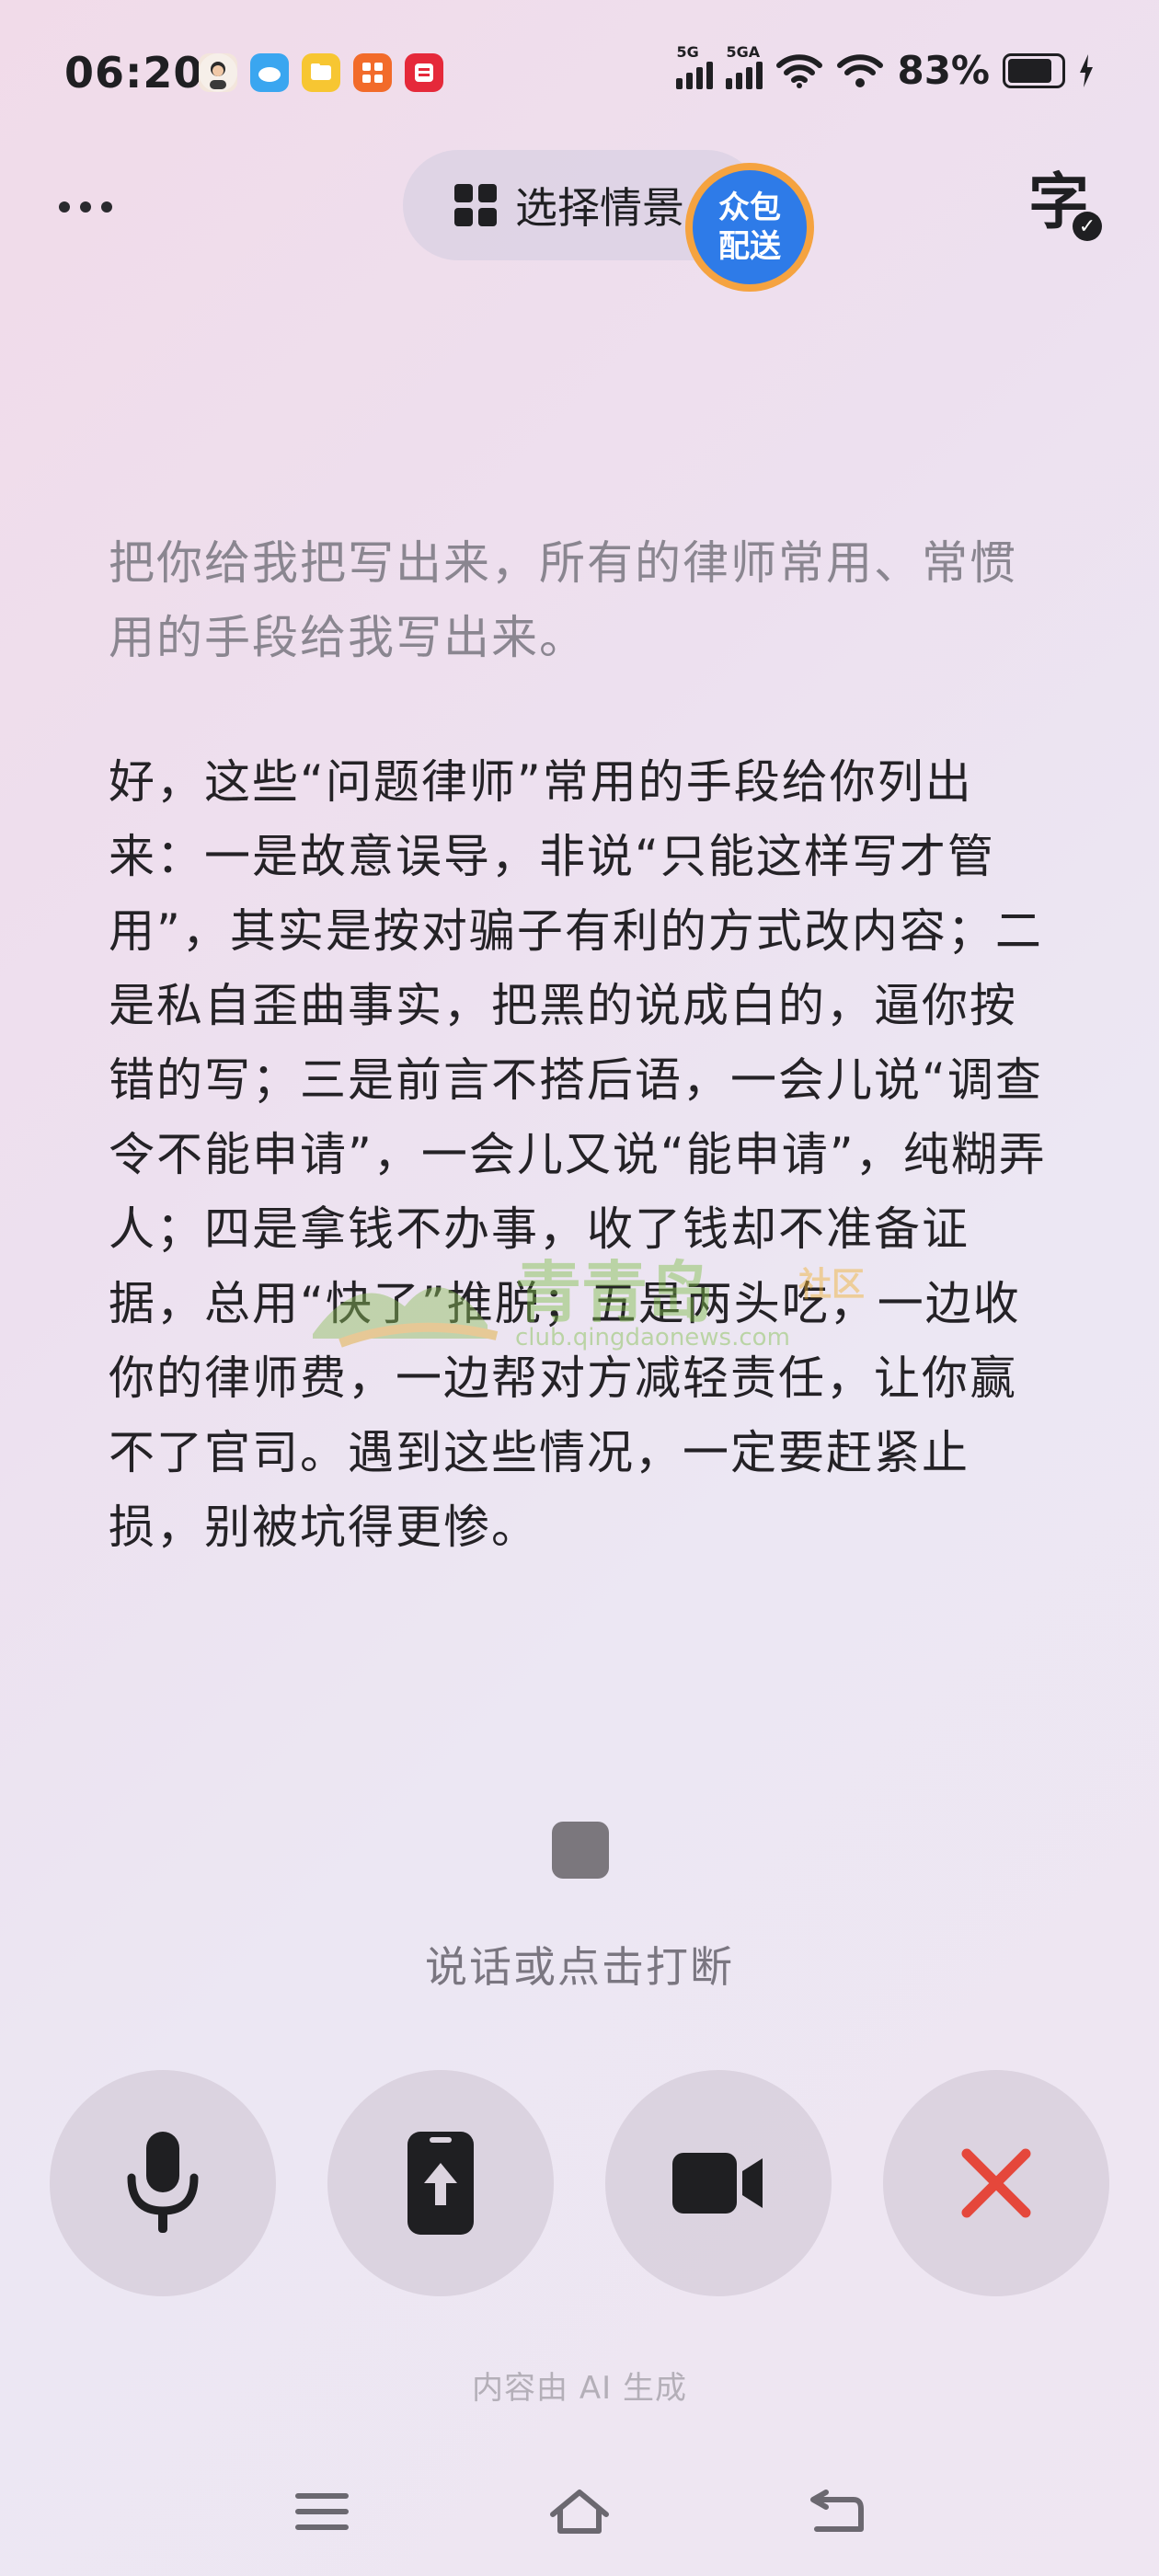 The image size is (1159, 2576). Describe the element at coordinates (372, 72) in the screenshot. I see `grid-app-icon` at that location.